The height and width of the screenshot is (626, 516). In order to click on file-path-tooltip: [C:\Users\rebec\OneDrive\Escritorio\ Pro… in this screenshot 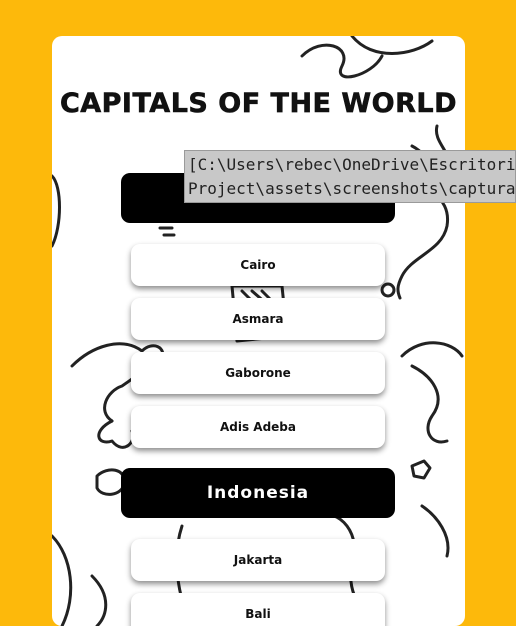, I will do `click(350, 176)`.